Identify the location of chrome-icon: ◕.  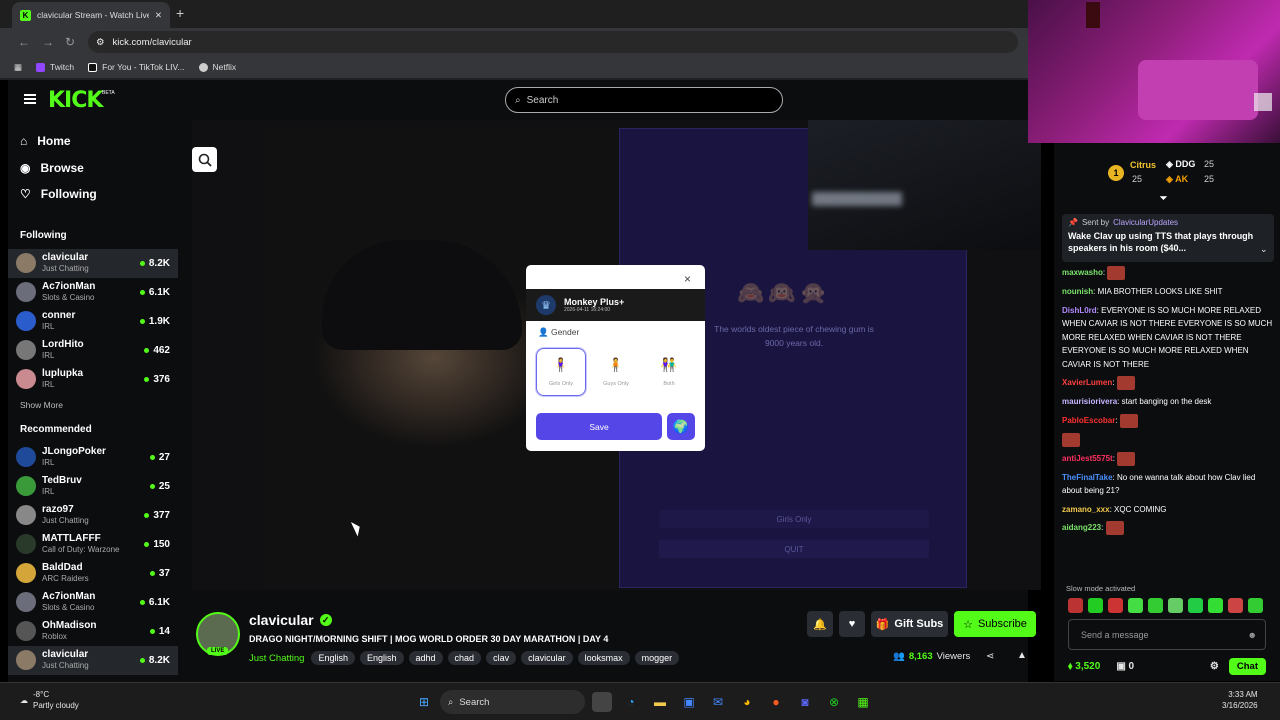
(747, 702).